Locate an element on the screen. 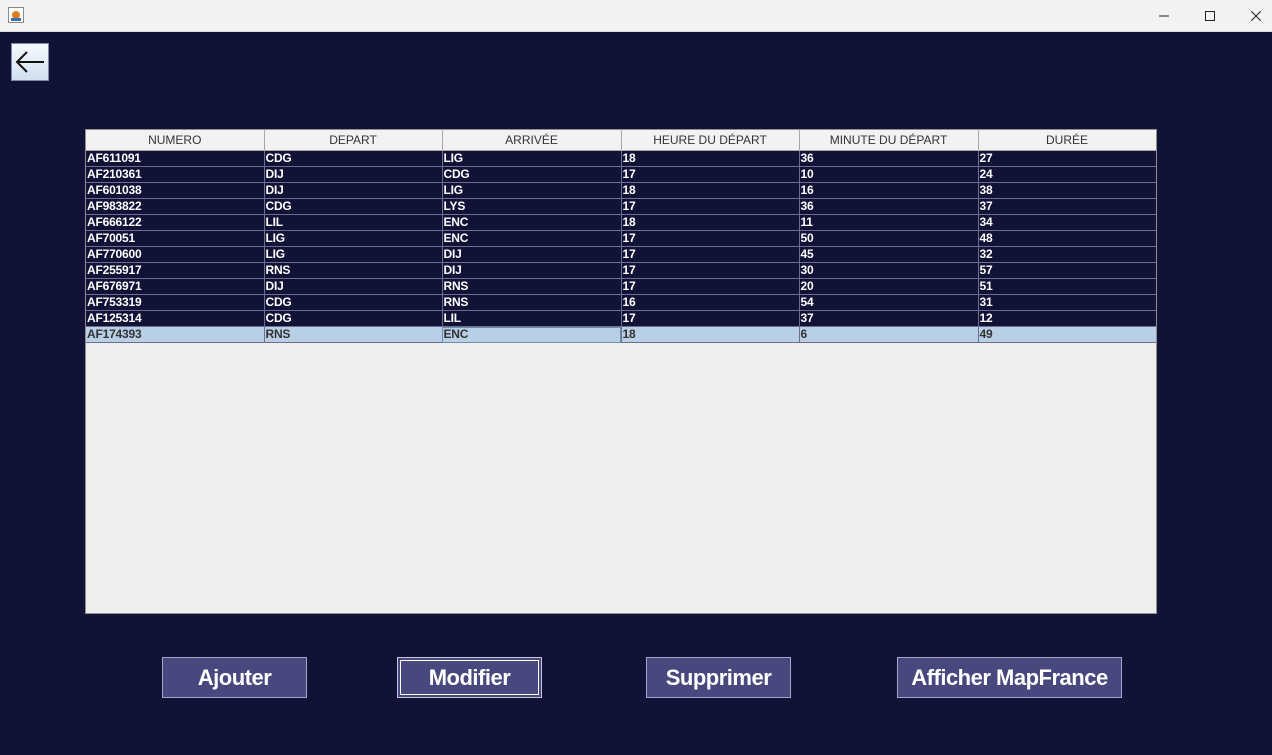 This screenshot has height=755, width=1272. back-button is located at coordinates (30, 62).